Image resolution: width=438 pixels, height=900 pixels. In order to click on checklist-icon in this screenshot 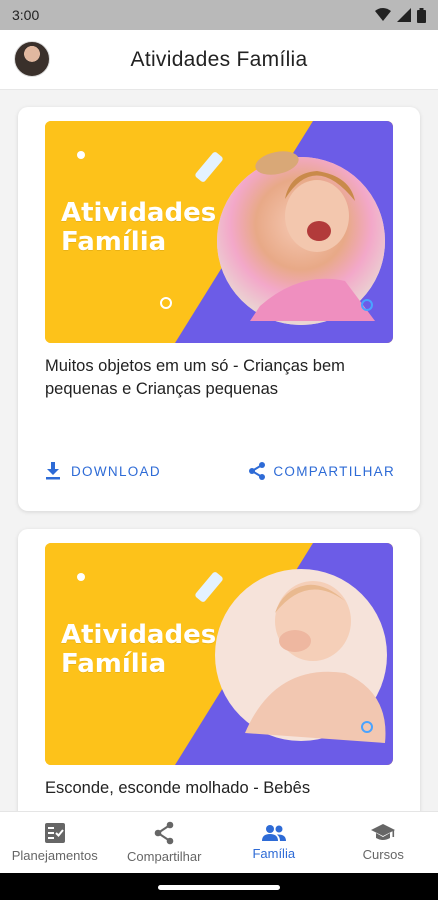, I will do `click(54, 833)`.